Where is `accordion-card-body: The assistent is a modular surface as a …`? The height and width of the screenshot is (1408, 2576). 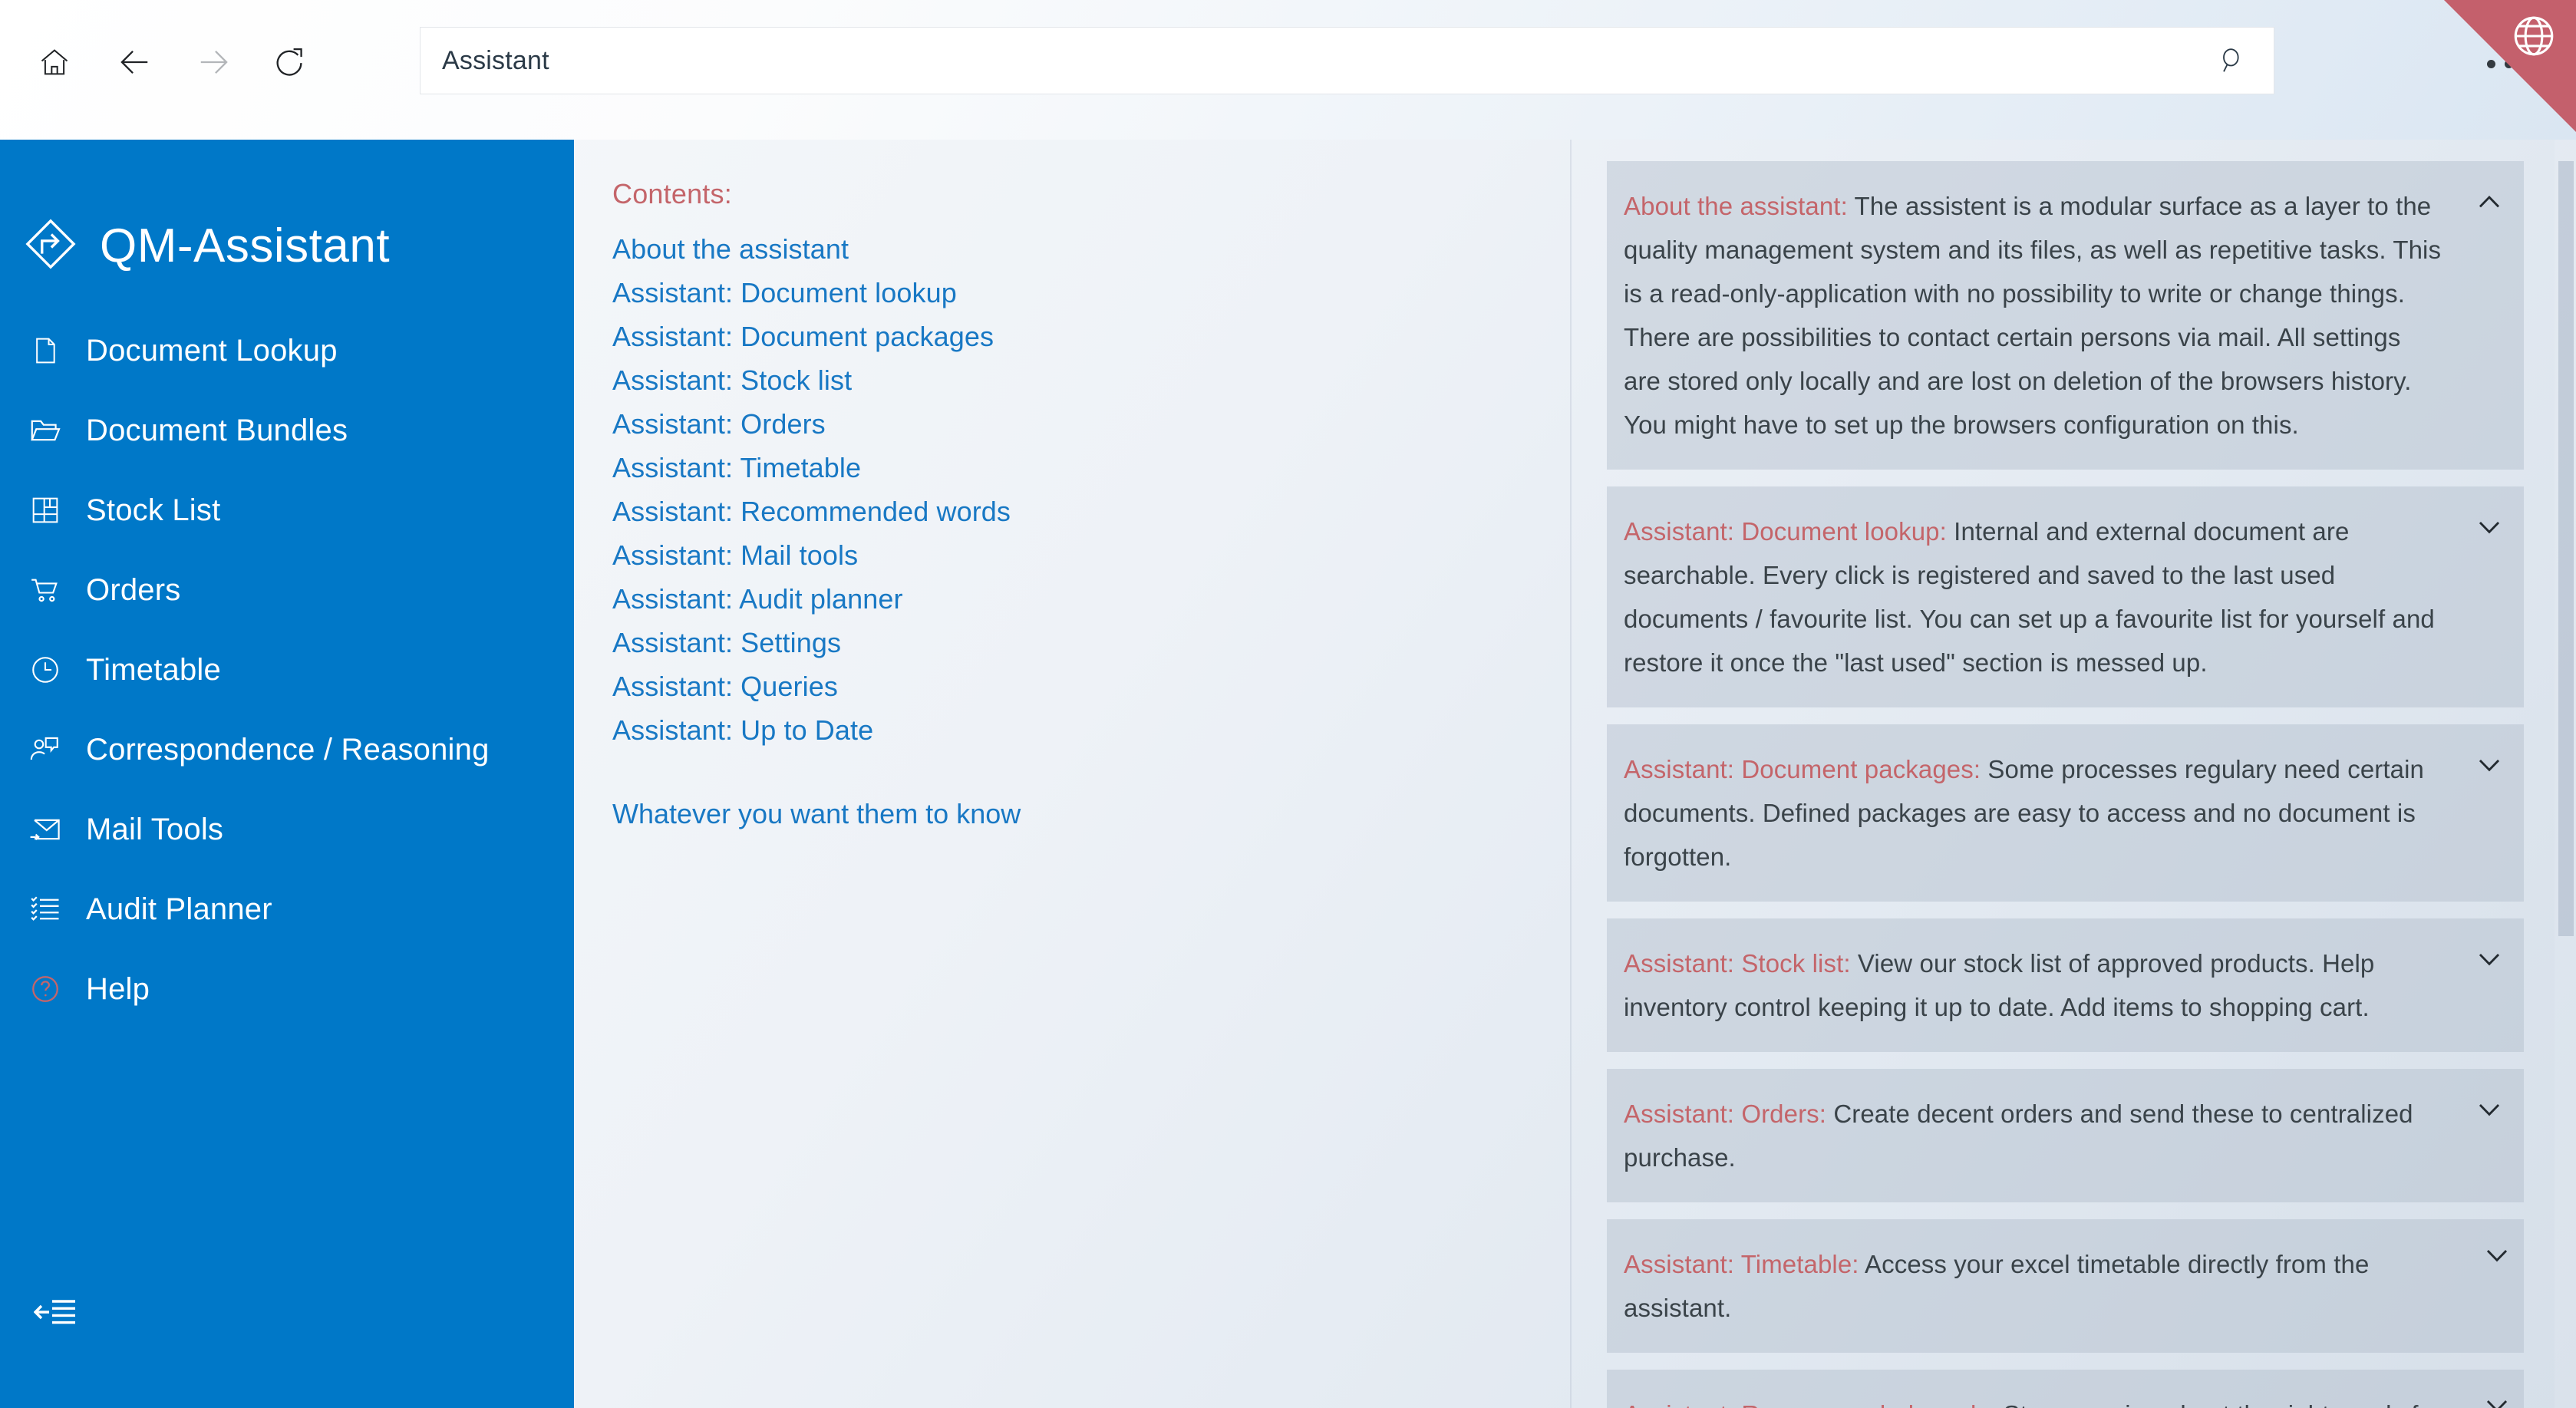 accordion-card-body: The assistent is a modular surface as a … is located at coordinates (2033, 315).